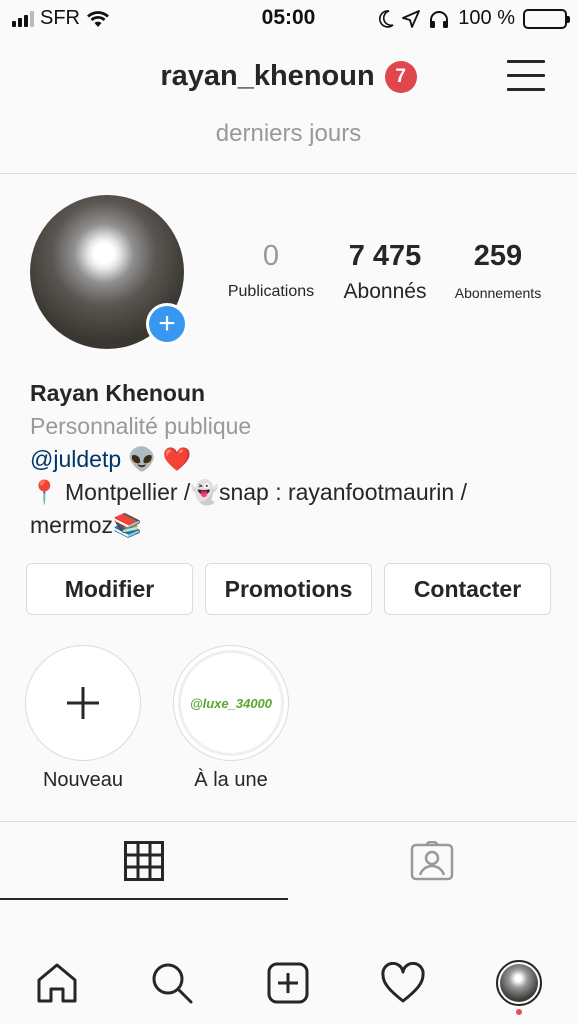  I want to click on profile-username: rayan_khenoun, so click(267, 76).